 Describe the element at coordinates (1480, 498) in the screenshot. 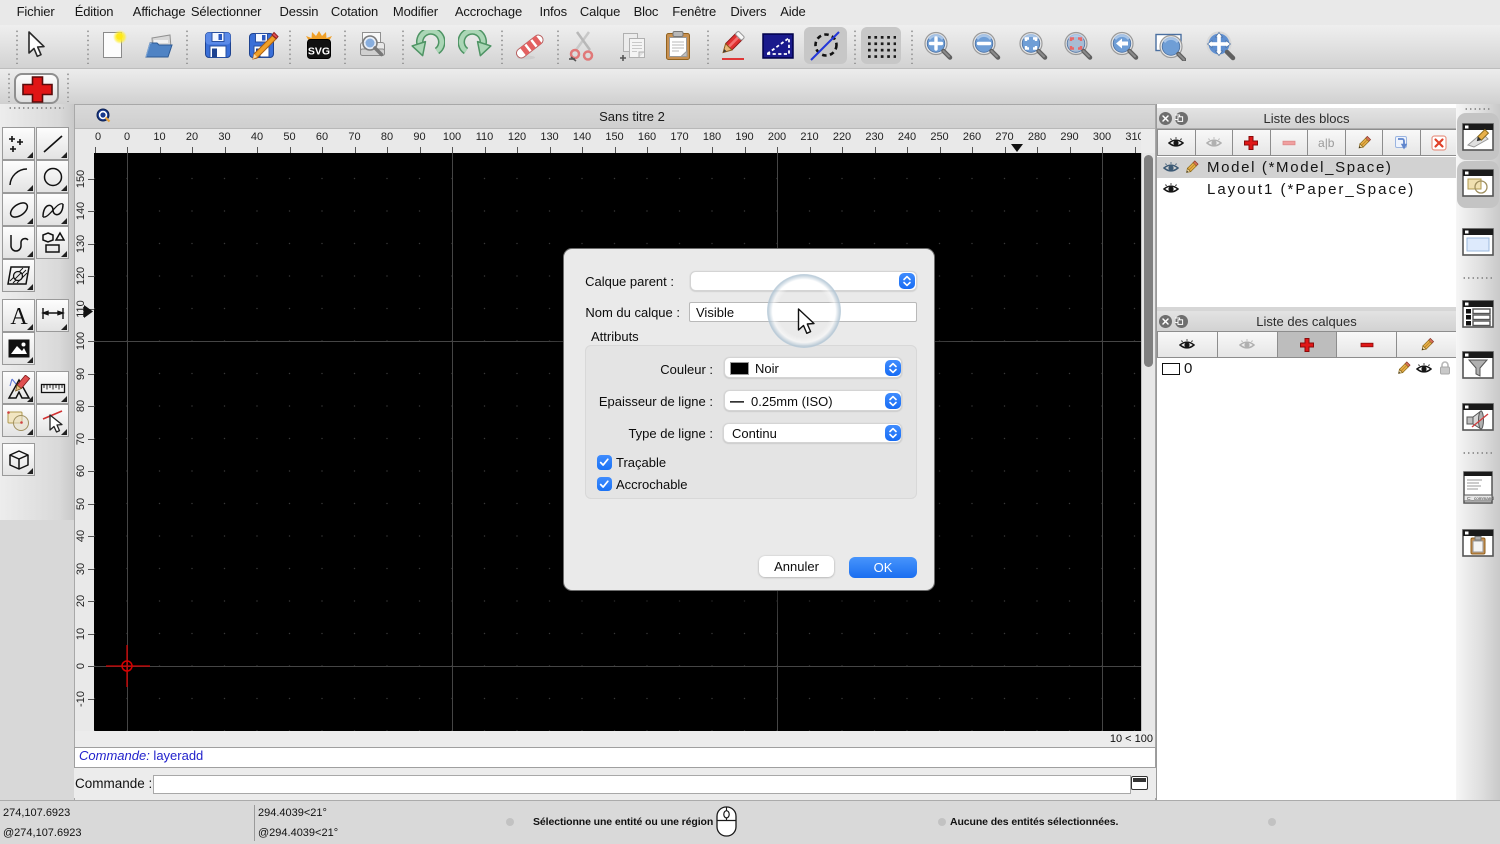

I see `svg-text: C:_command` at that location.